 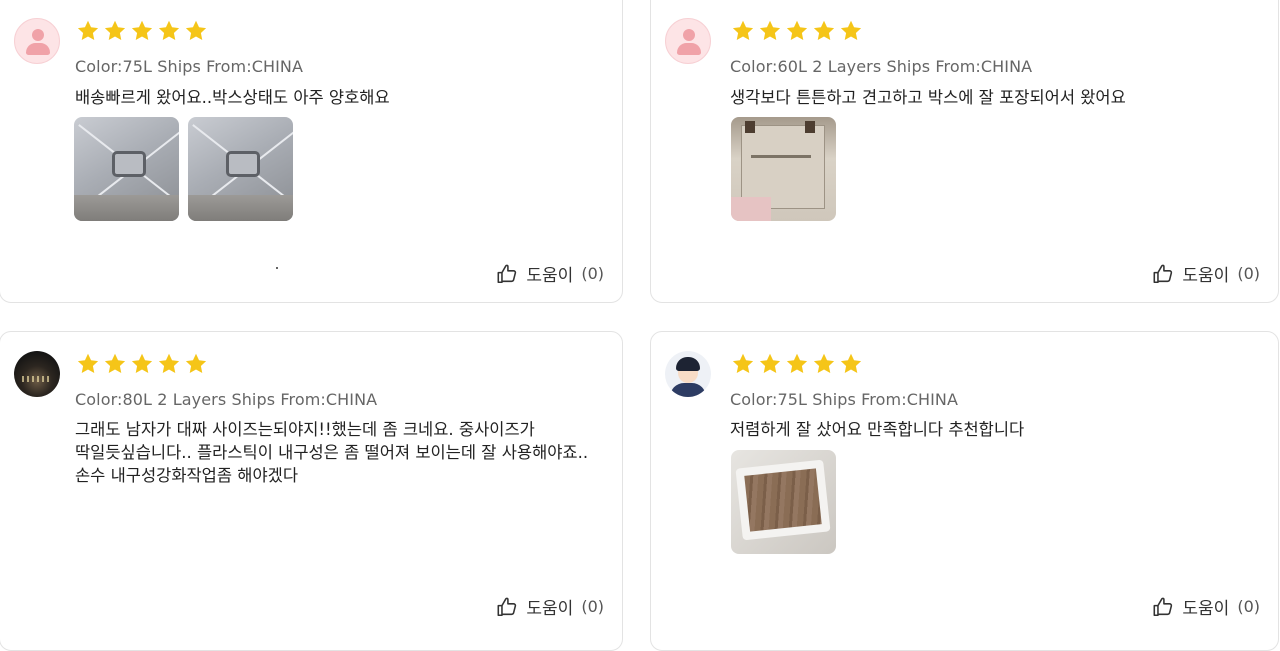 What do you see at coordinates (226, 399) in the screenshot?
I see `product-variant: Color:80L 2 Layers Ships From:CHINA` at bounding box center [226, 399].